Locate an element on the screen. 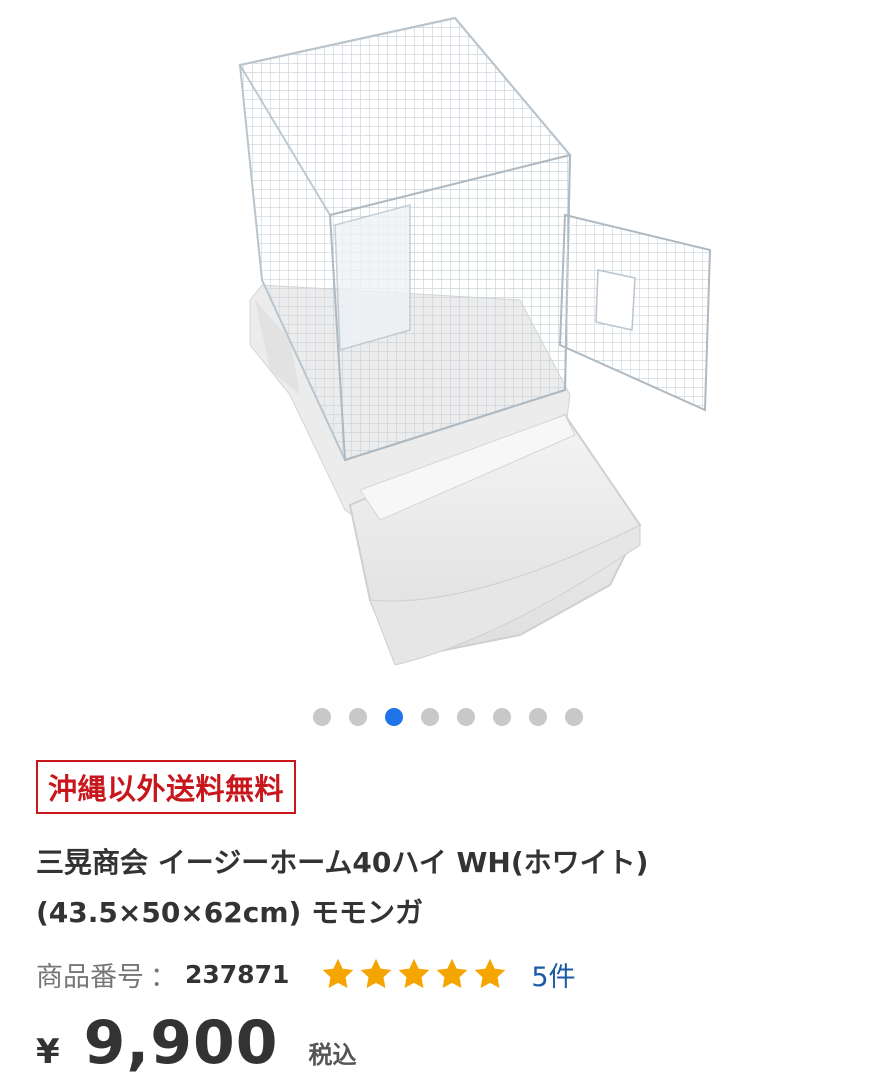 This screenshot has width=895, height=1080. free-shipping-badge: 沖縄以外送料無料 is located at coordinates (166, 787).